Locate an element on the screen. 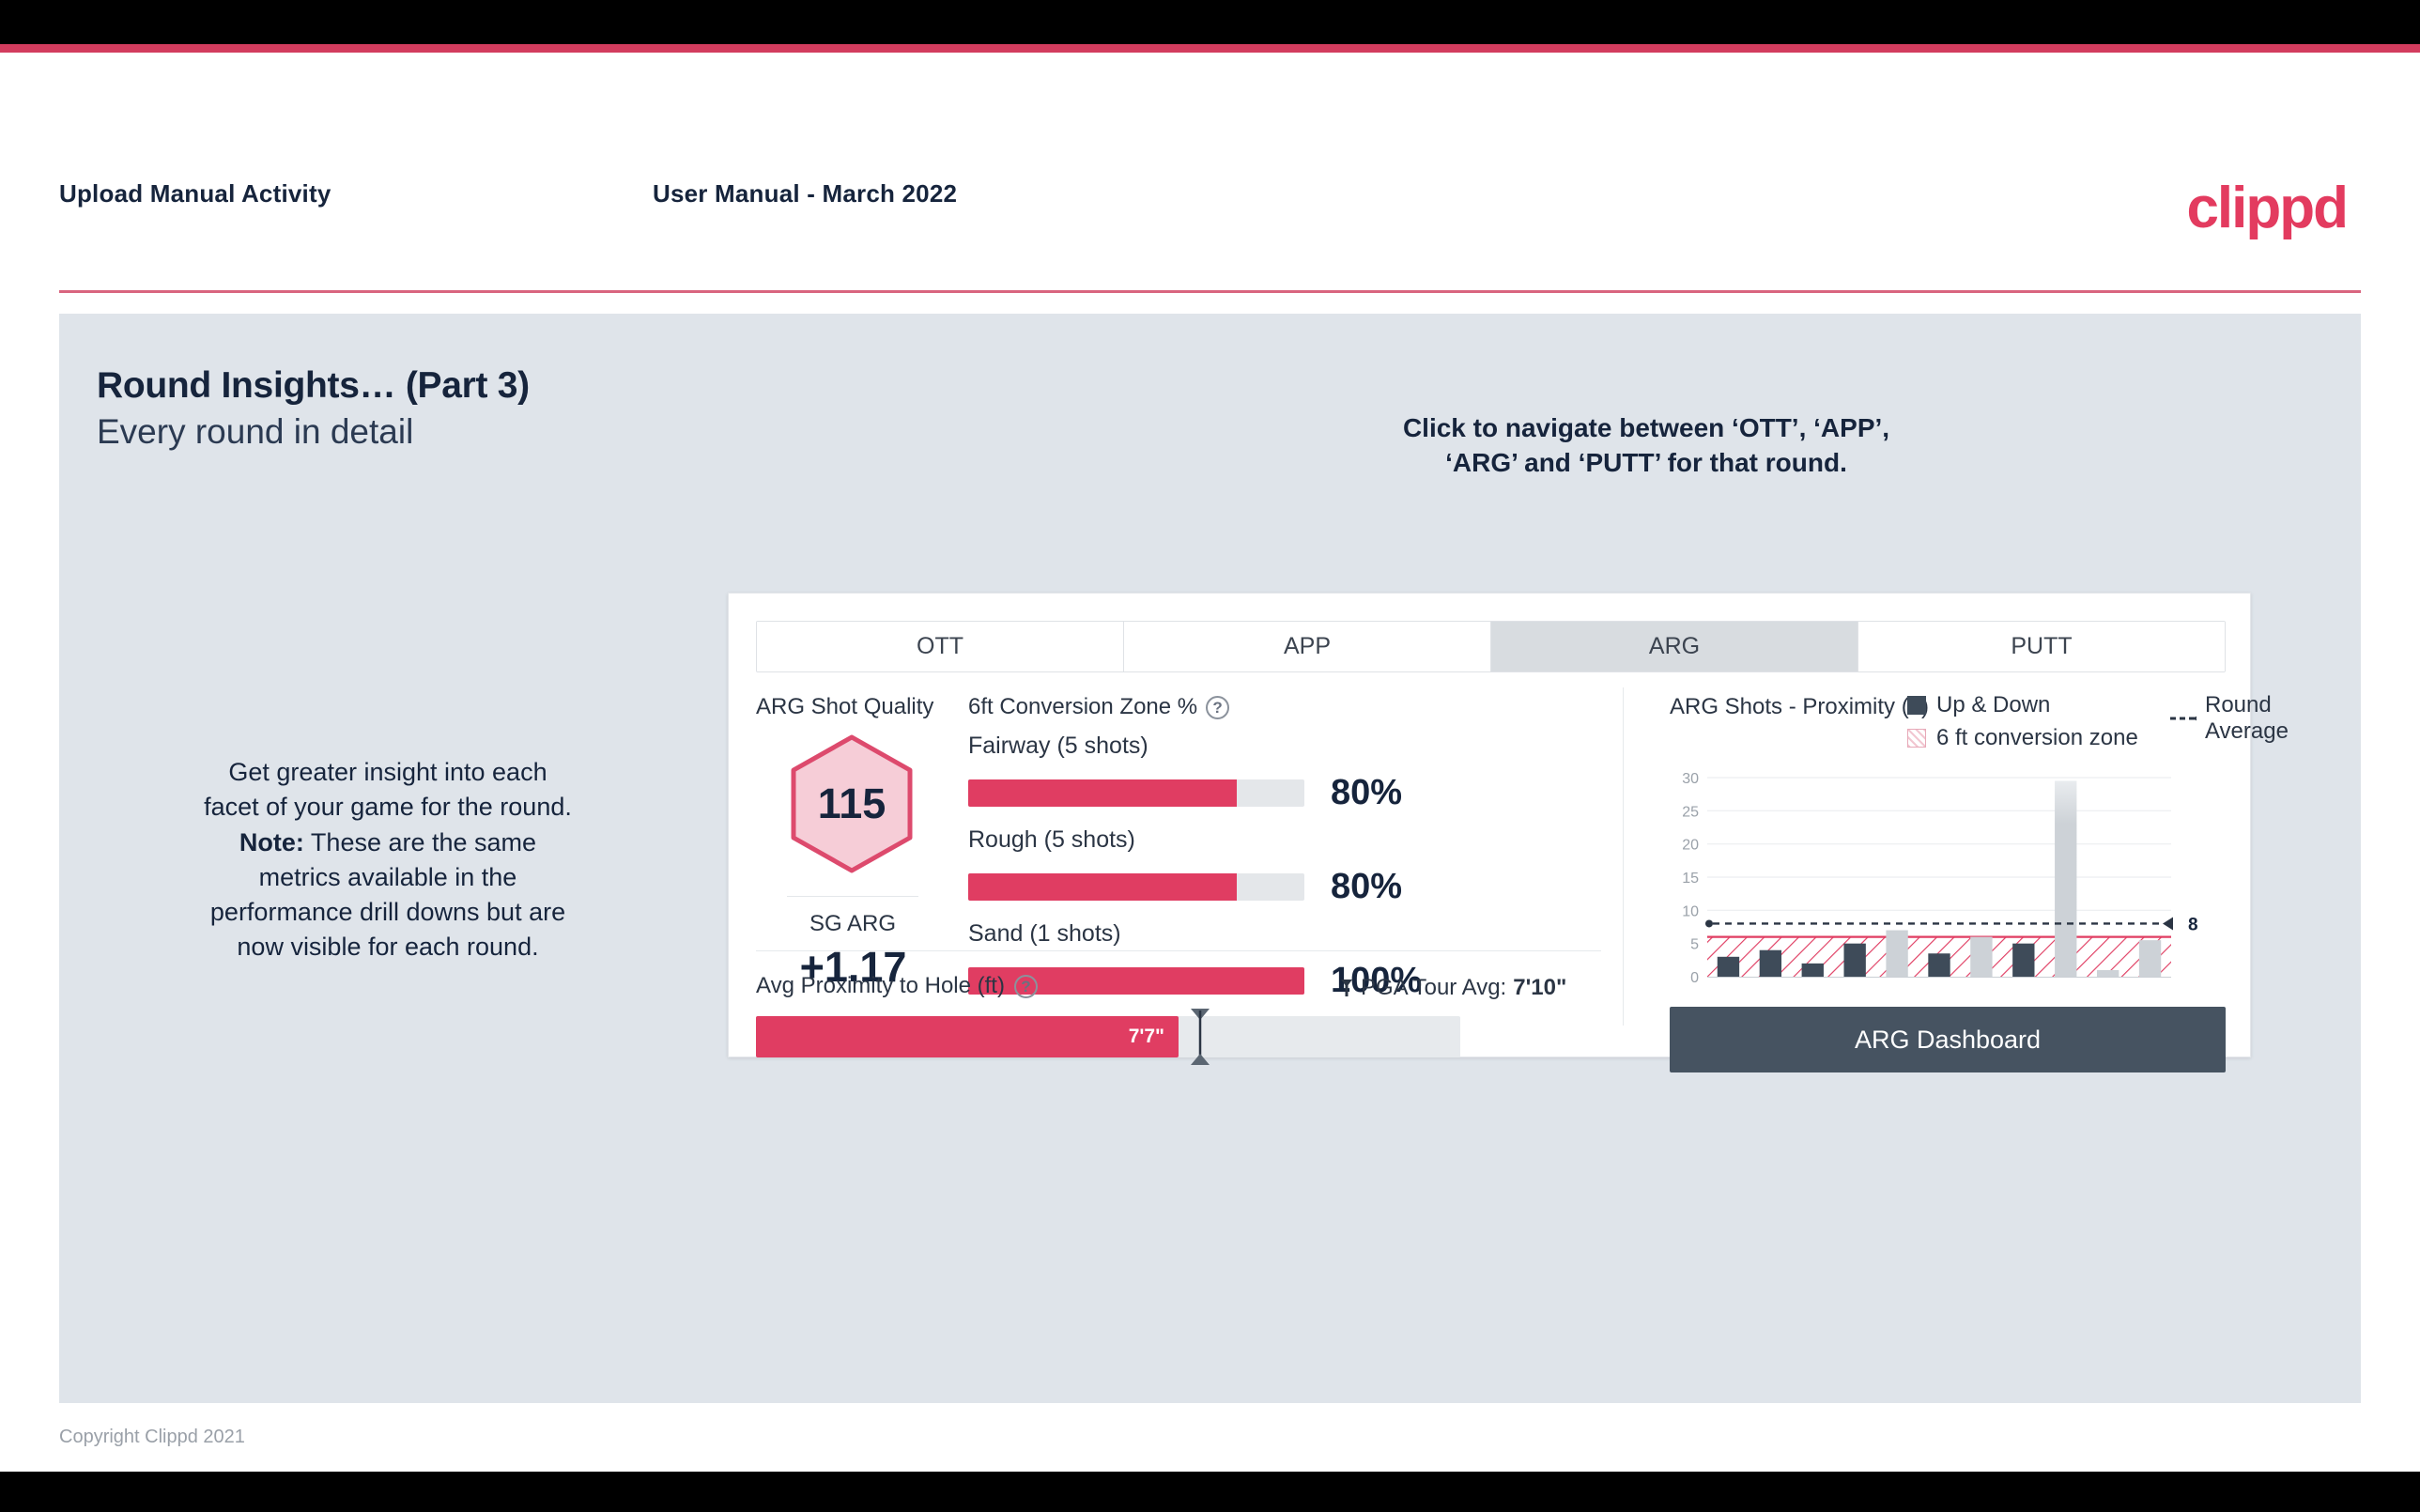 The height and width of the screenshot is (1512, 2420). legend-conversion-zone-label: 6 ft conversion zone is located at coordinates (2037, 738).